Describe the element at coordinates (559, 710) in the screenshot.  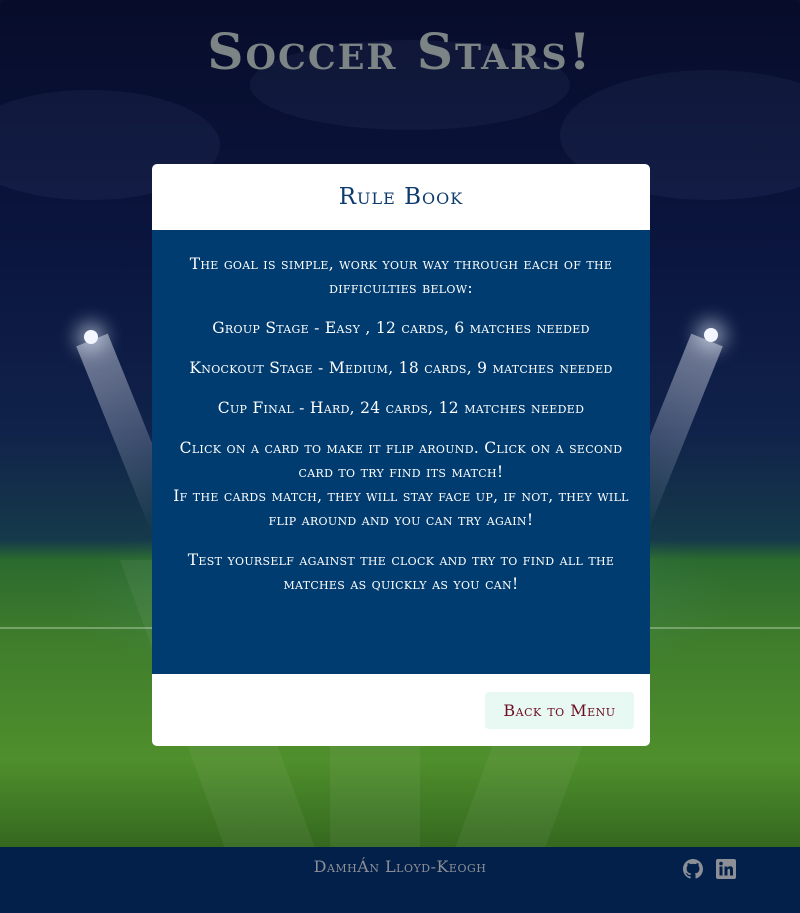
I see `back-to-menu-button: Back to Menu` at that location.